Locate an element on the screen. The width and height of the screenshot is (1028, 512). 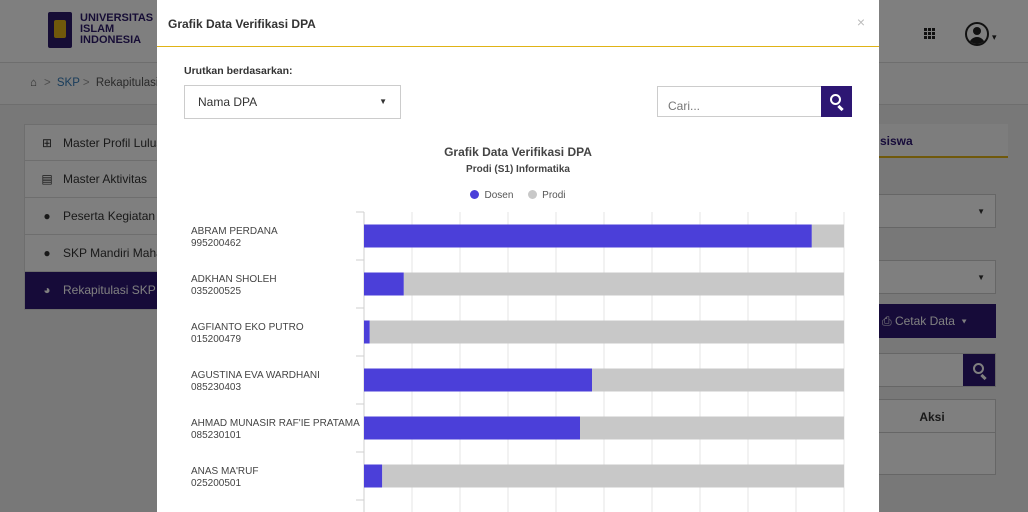
category-name-label: AGUSTINA EVA WARDHANI is located at coordinates (255, 375).